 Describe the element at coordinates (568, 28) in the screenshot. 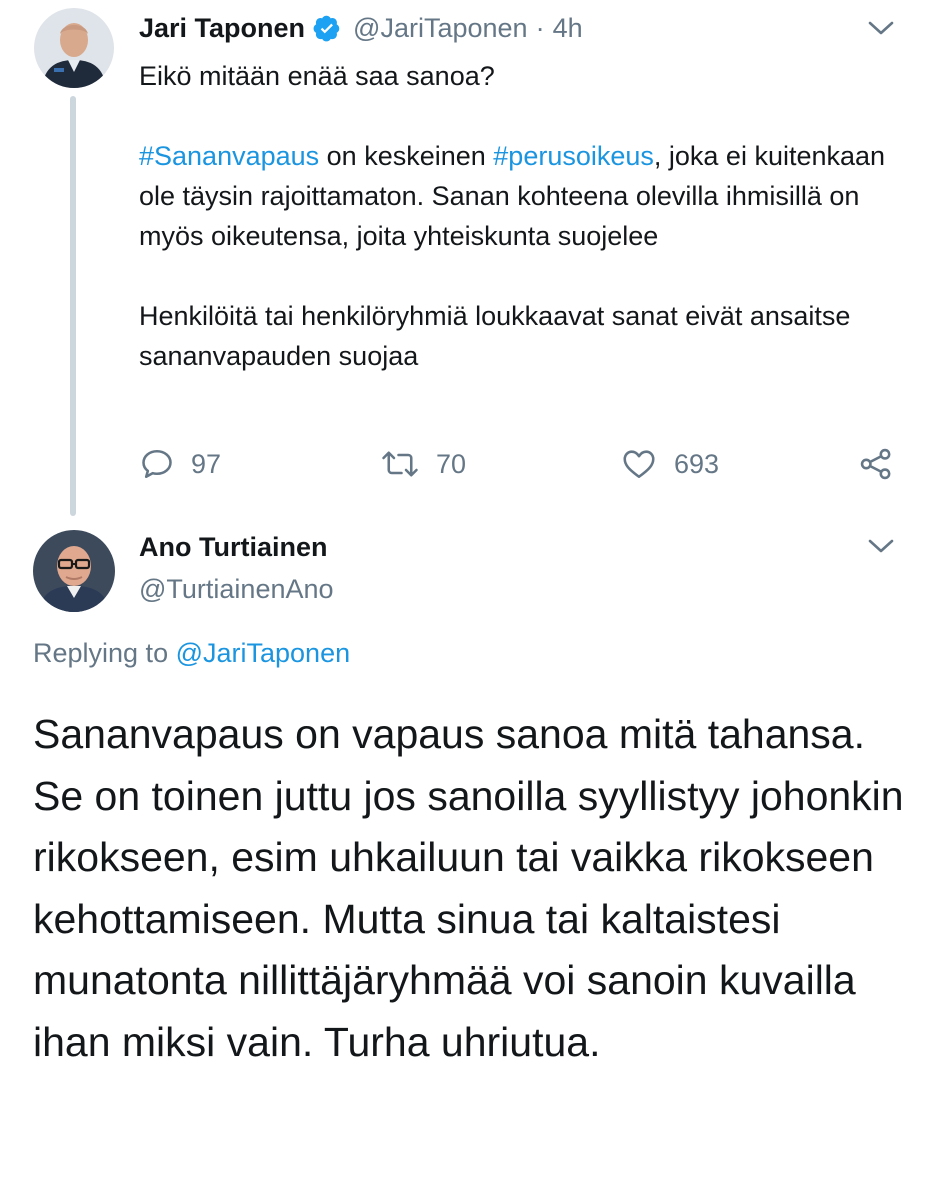

I see `tweet-timestamp: 4h` at that location.